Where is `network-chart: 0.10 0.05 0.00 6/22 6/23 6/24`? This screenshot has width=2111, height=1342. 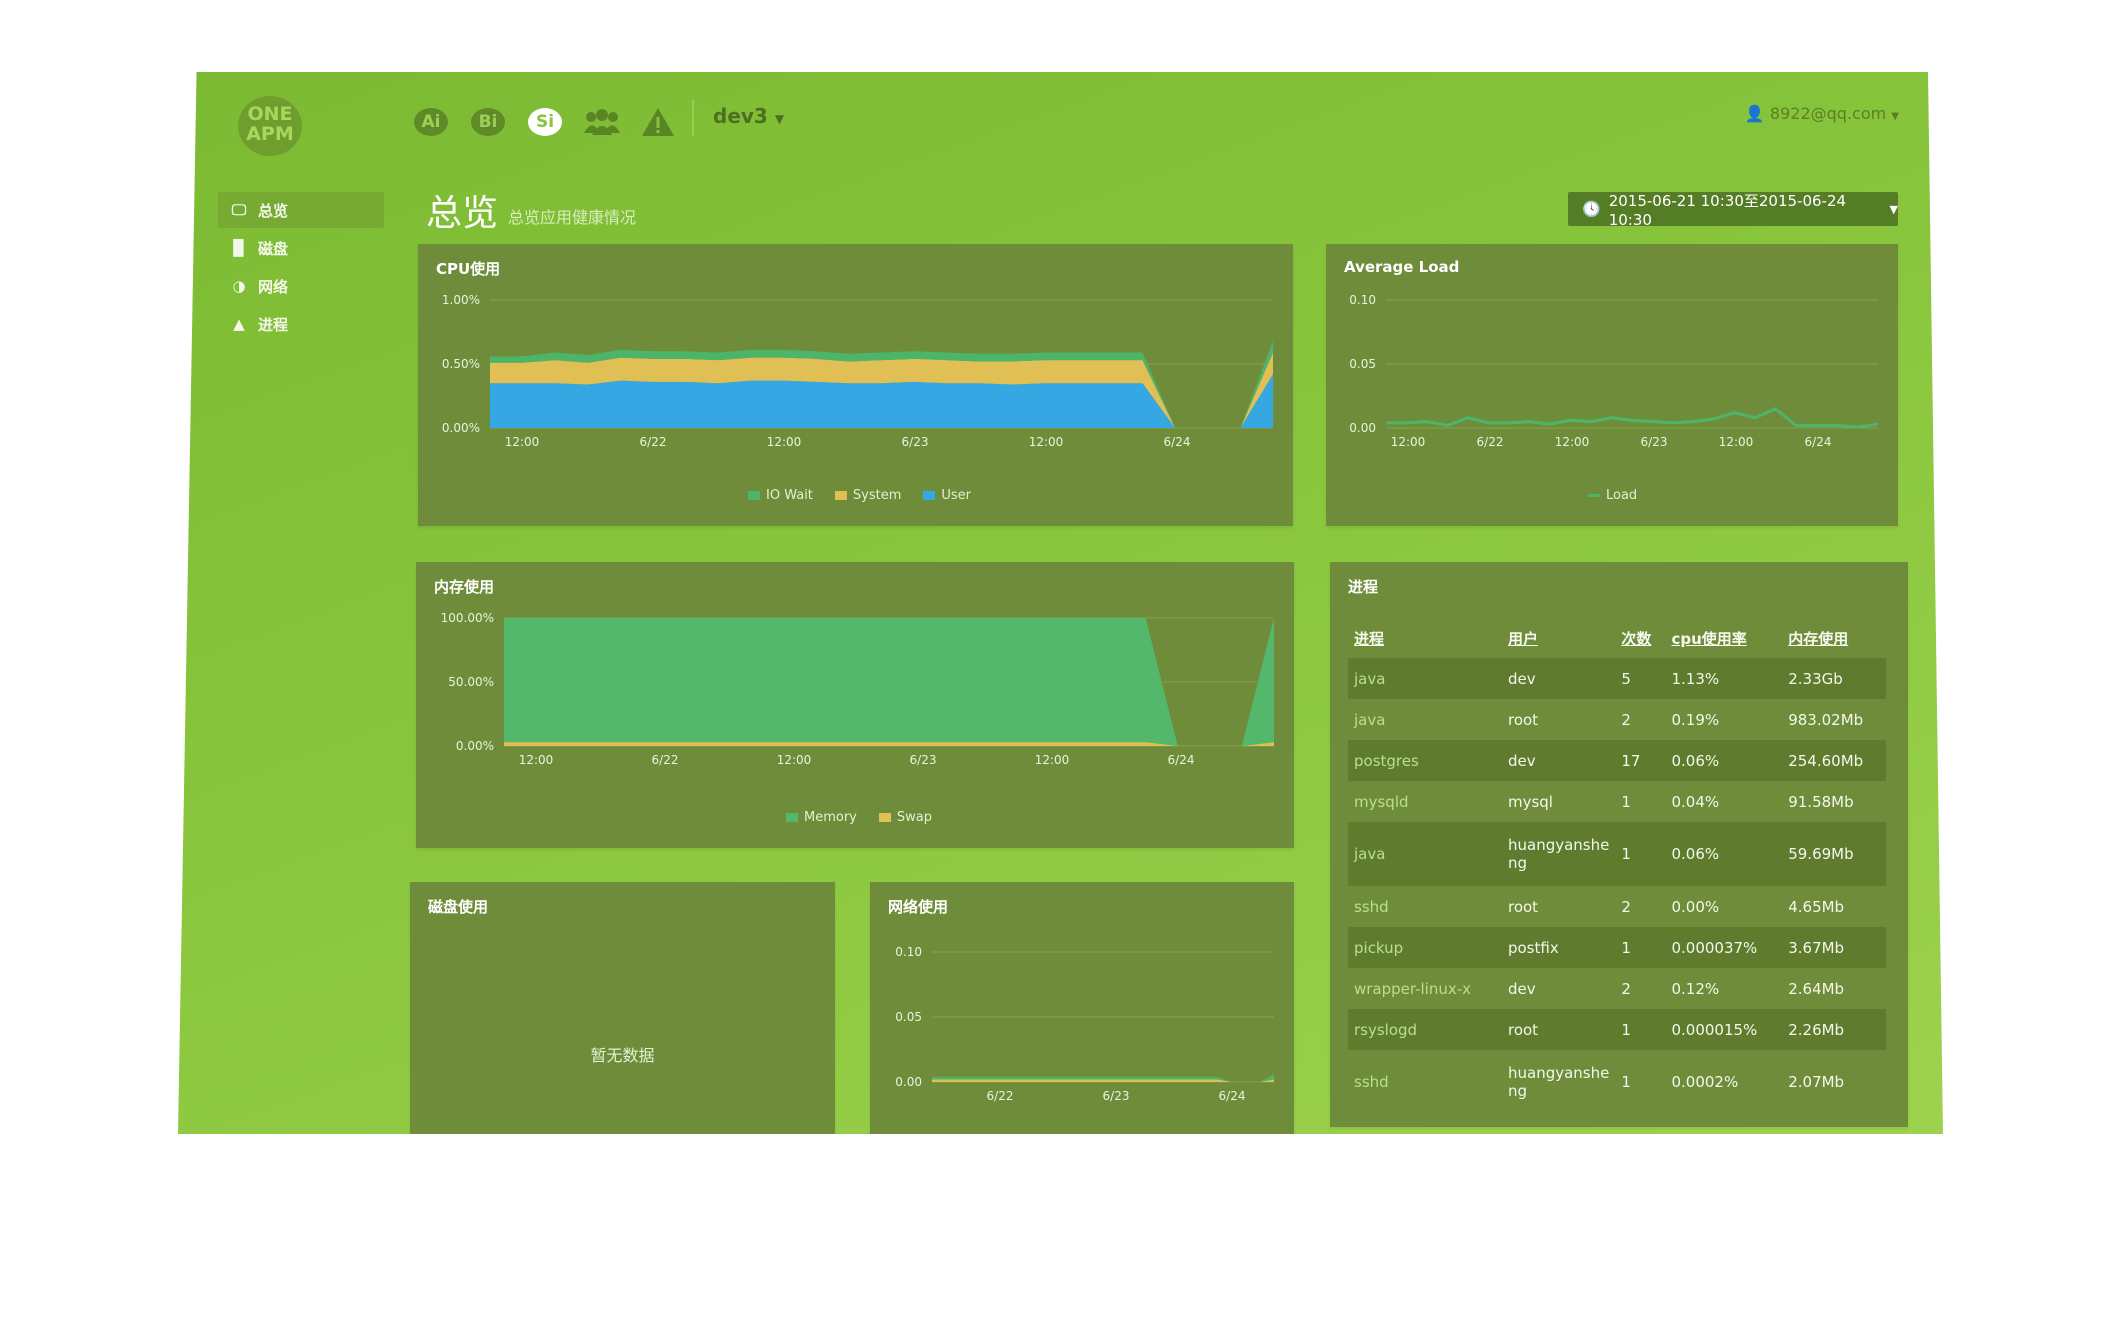
network-chart: 0.10 0.05 0.00 6/22 6/23 6/24 is located at coordinates (1084, 1024).